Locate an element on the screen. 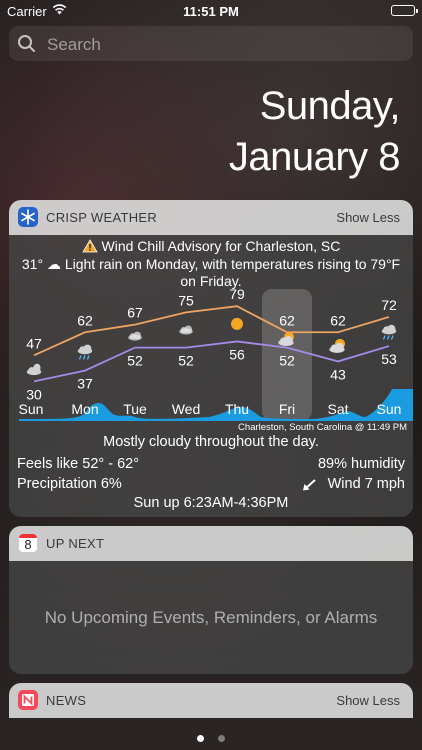  day-description: Mostly cloudy throughout the day. is located at coordinates (211, 442).